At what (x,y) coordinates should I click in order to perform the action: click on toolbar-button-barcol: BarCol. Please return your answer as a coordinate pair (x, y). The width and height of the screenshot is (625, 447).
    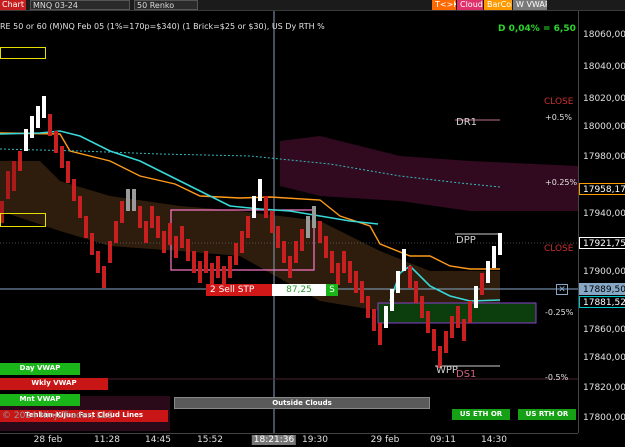
    Looking at the image, I should click on (498, 5).